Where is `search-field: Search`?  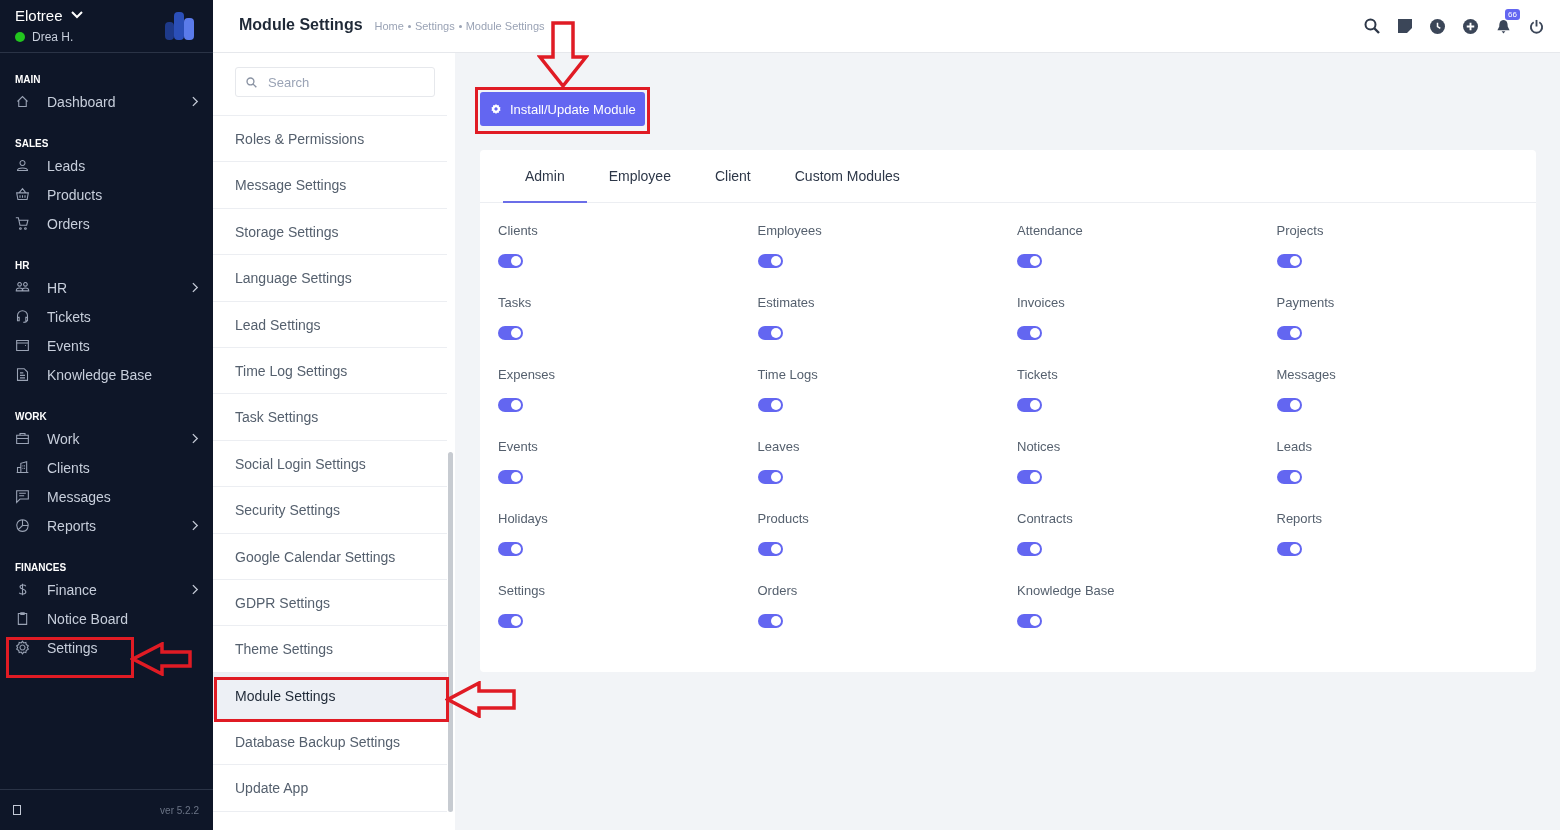
search-field: Search is located at coordinates (335, 82).